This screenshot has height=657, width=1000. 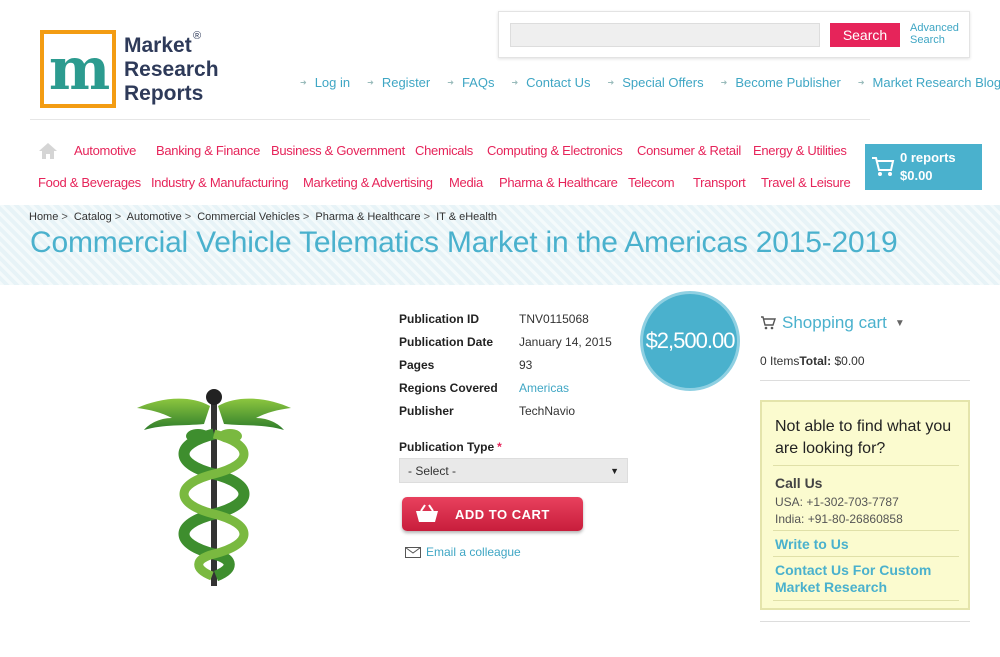 I want to click on publication-type-select: - Select - ▼, so click(x=513, y=470).